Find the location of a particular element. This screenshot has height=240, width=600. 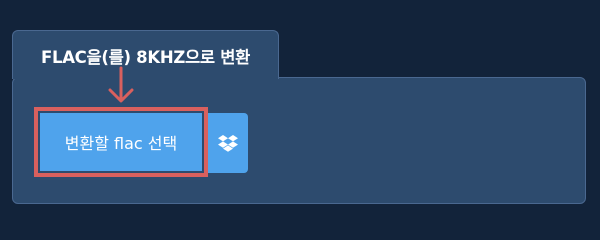

dropbox-icon is located at coordinates (227, 143).